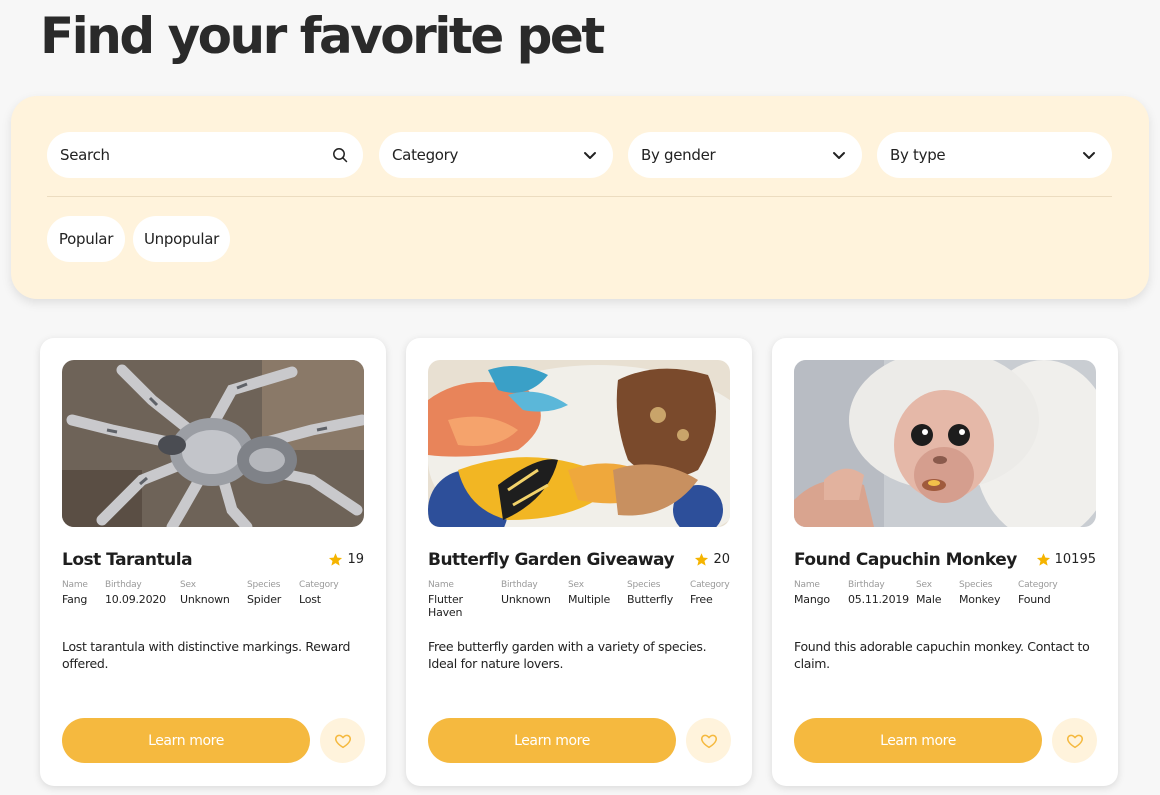  Describe the element at coordinates (721, 559) in the screenshot. I see `rating-value: 20` at that location.